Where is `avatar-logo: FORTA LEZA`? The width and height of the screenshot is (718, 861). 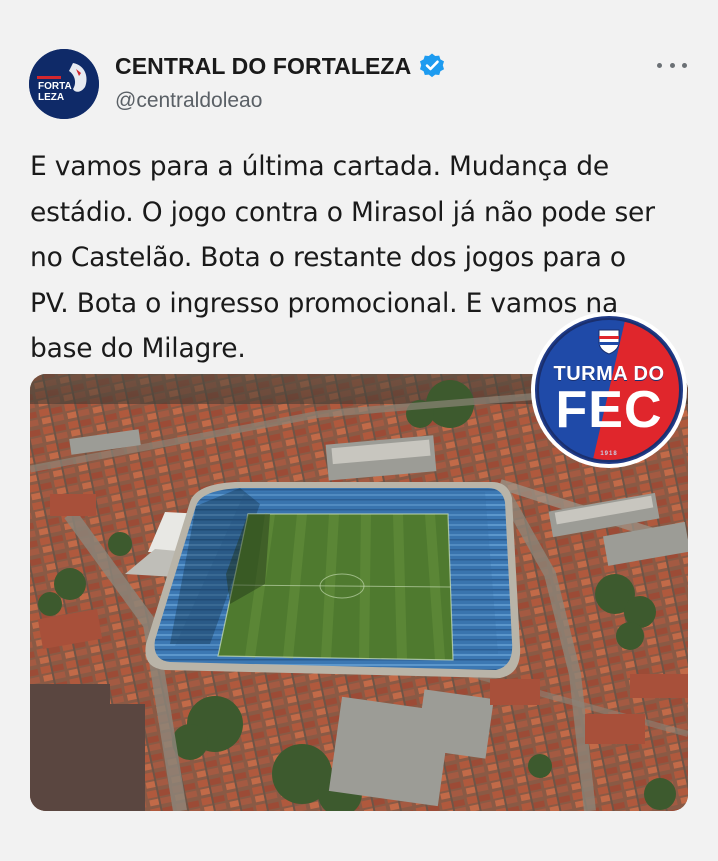
avatar-logo: FORTA LEZA is located at coordinates (64, 84).